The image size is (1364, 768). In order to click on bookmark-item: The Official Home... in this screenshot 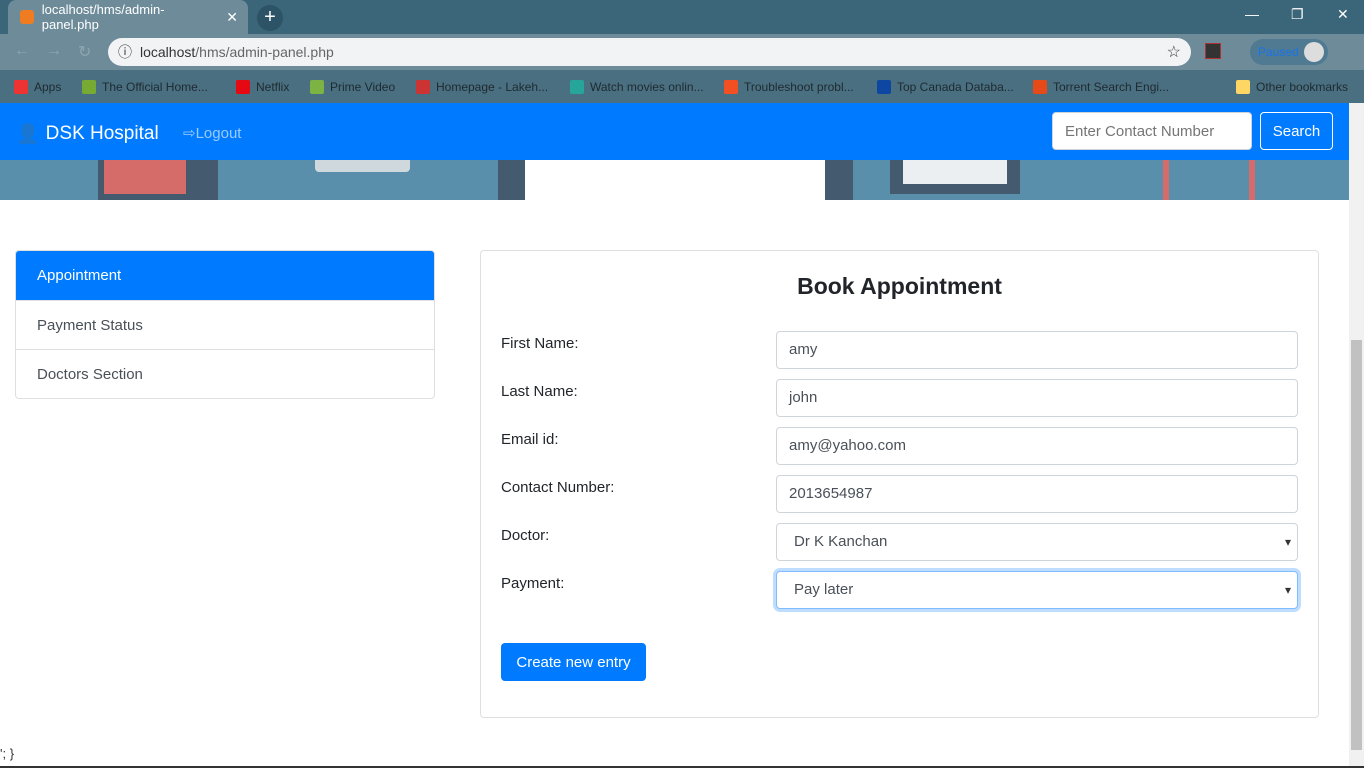, I will do `click(145, 86)`.